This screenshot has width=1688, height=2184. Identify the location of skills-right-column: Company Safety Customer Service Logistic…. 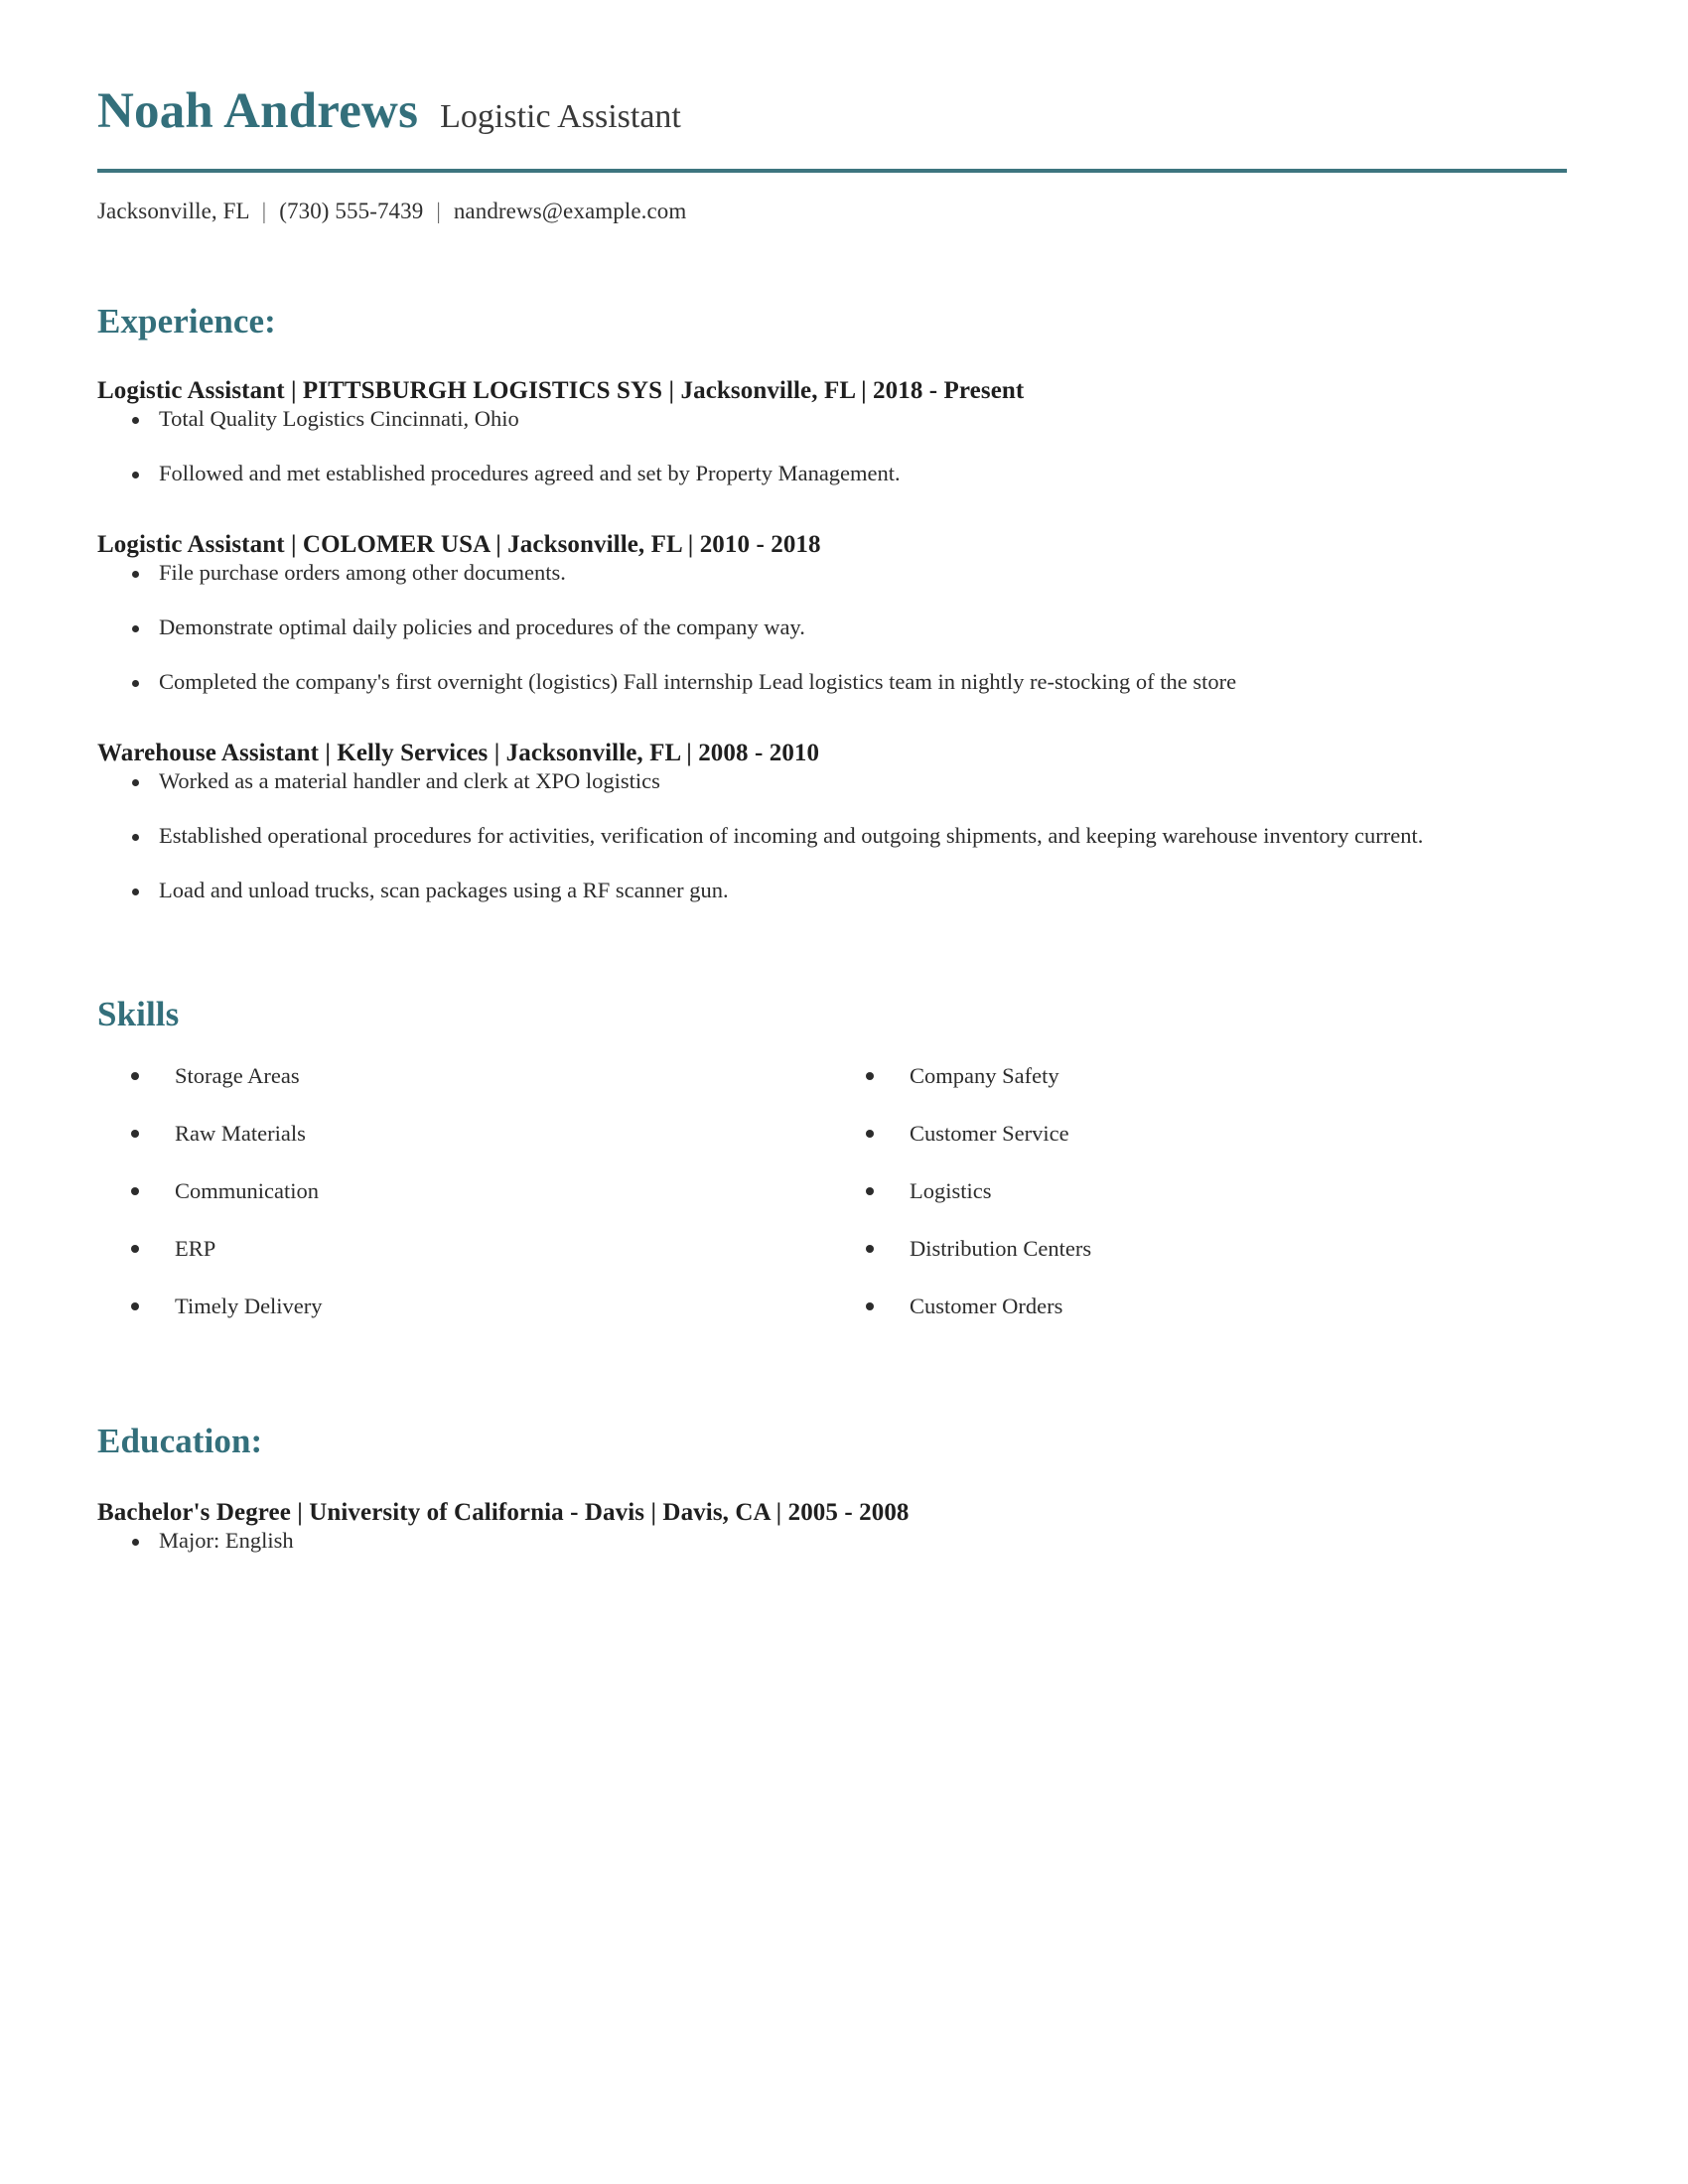
(1220, 1206).